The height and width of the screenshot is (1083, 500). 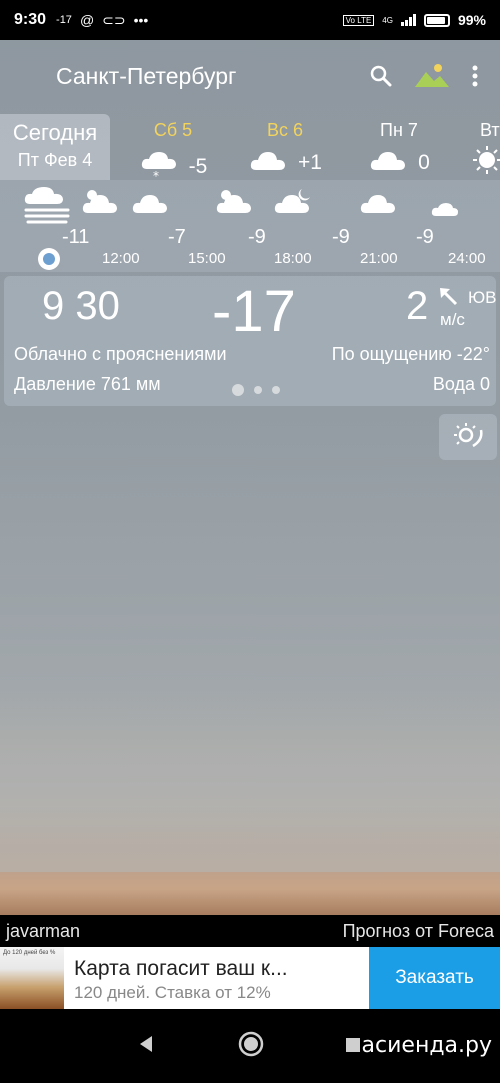 I want to click on network-type: 4G, so click(x=387, y=20).